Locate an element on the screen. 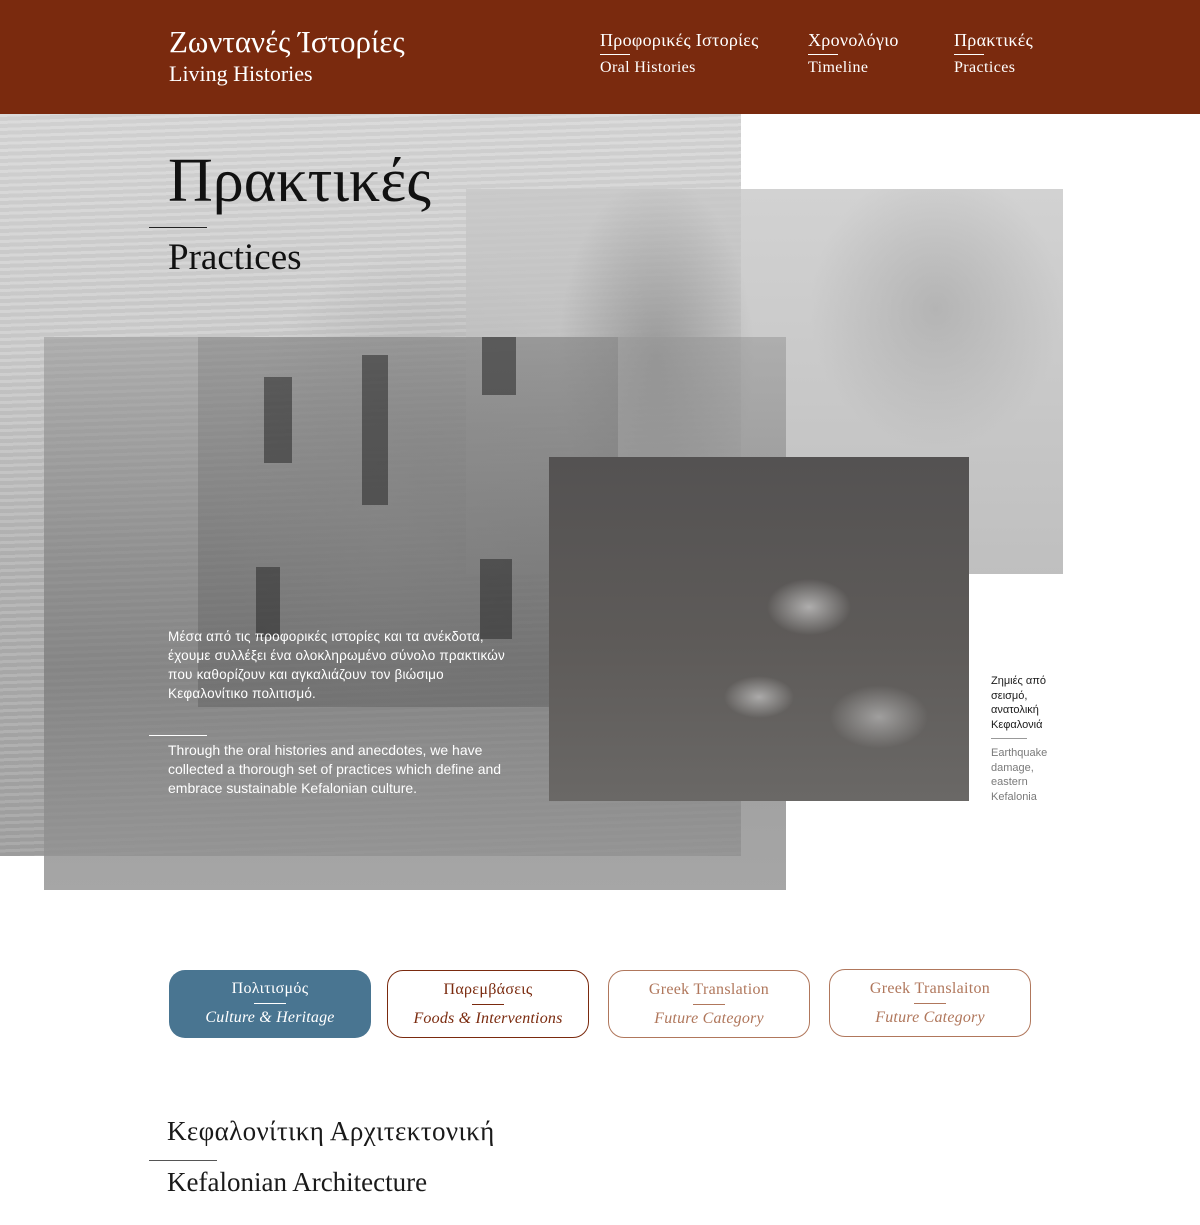 Image resolution: width=1200 pixels, height=1225 pixels. earthquake-damage-photo is located at coordinates (759, 629).